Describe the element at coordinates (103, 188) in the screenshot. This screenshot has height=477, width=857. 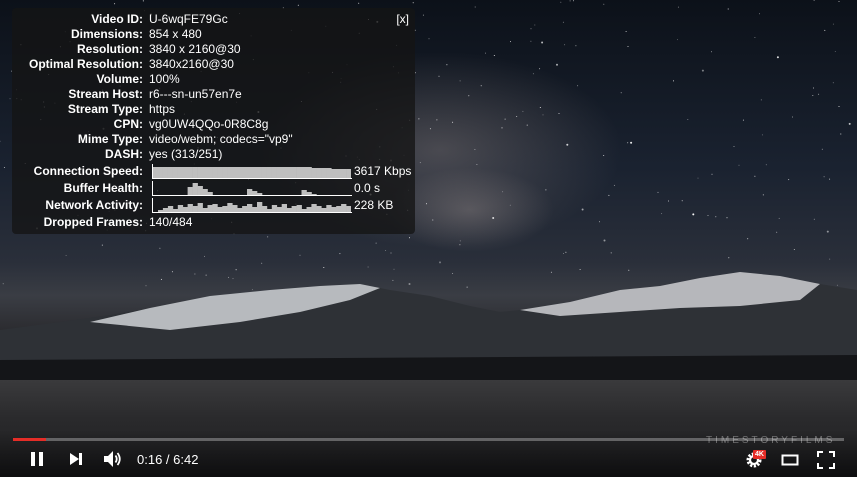
I see `stats-label: Buffer Health:` at that location.